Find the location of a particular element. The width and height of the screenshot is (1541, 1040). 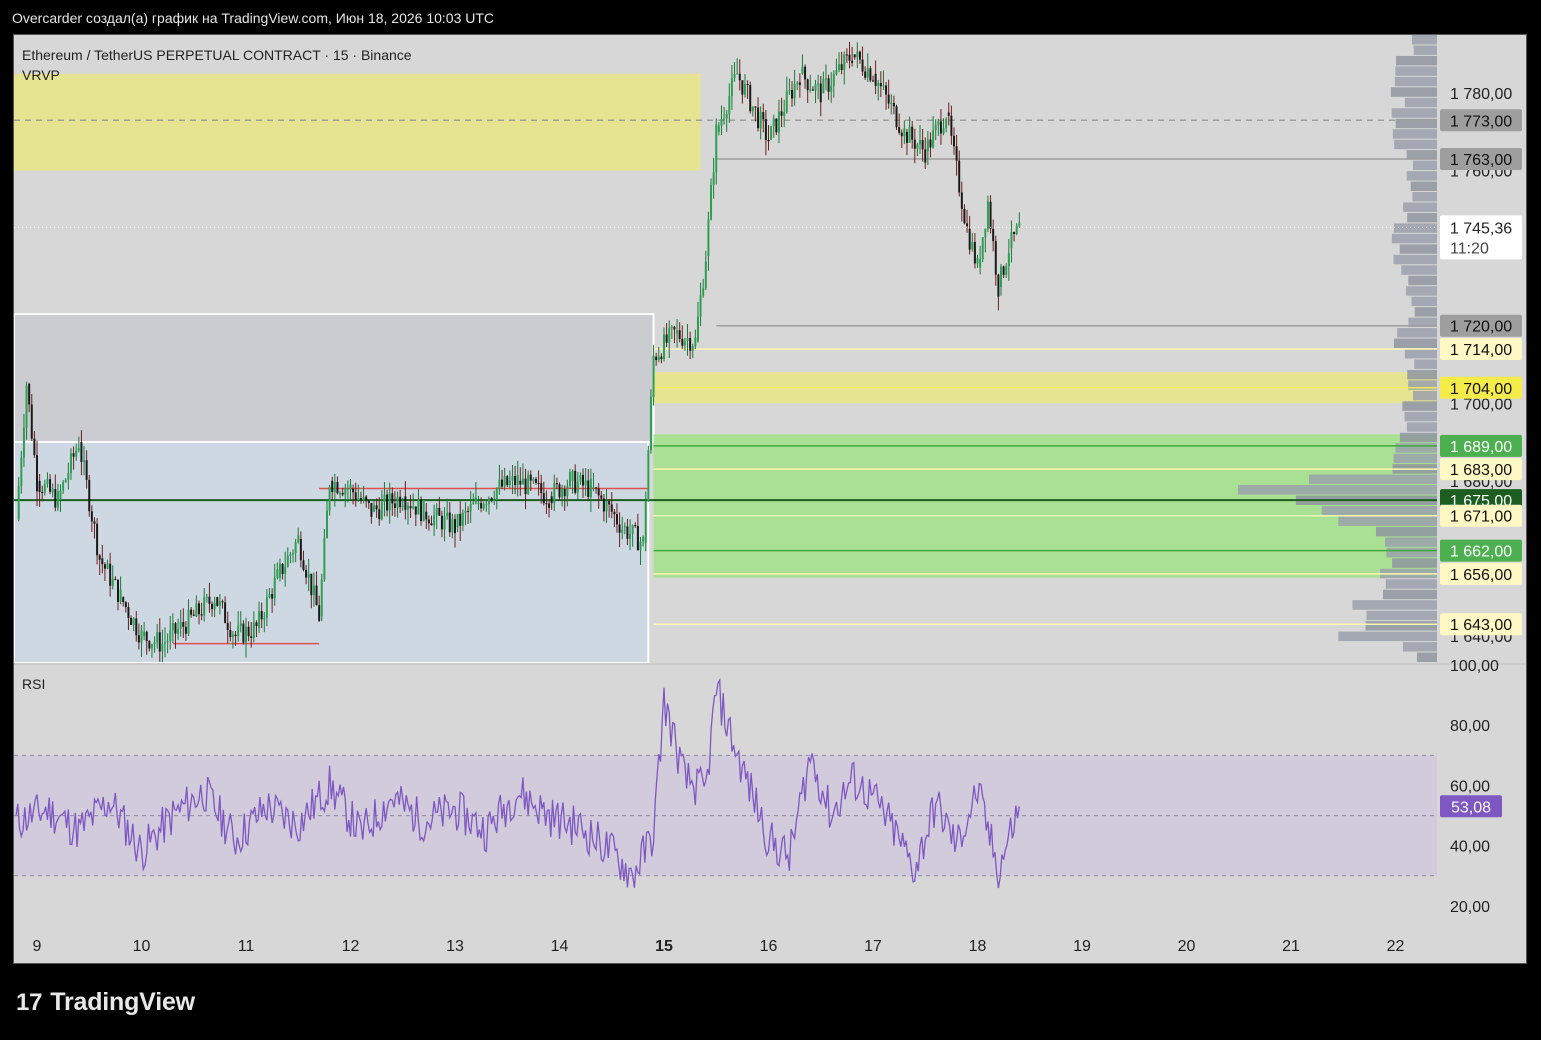

time-axis-tick: 9 is located at coordinates (37, 946).